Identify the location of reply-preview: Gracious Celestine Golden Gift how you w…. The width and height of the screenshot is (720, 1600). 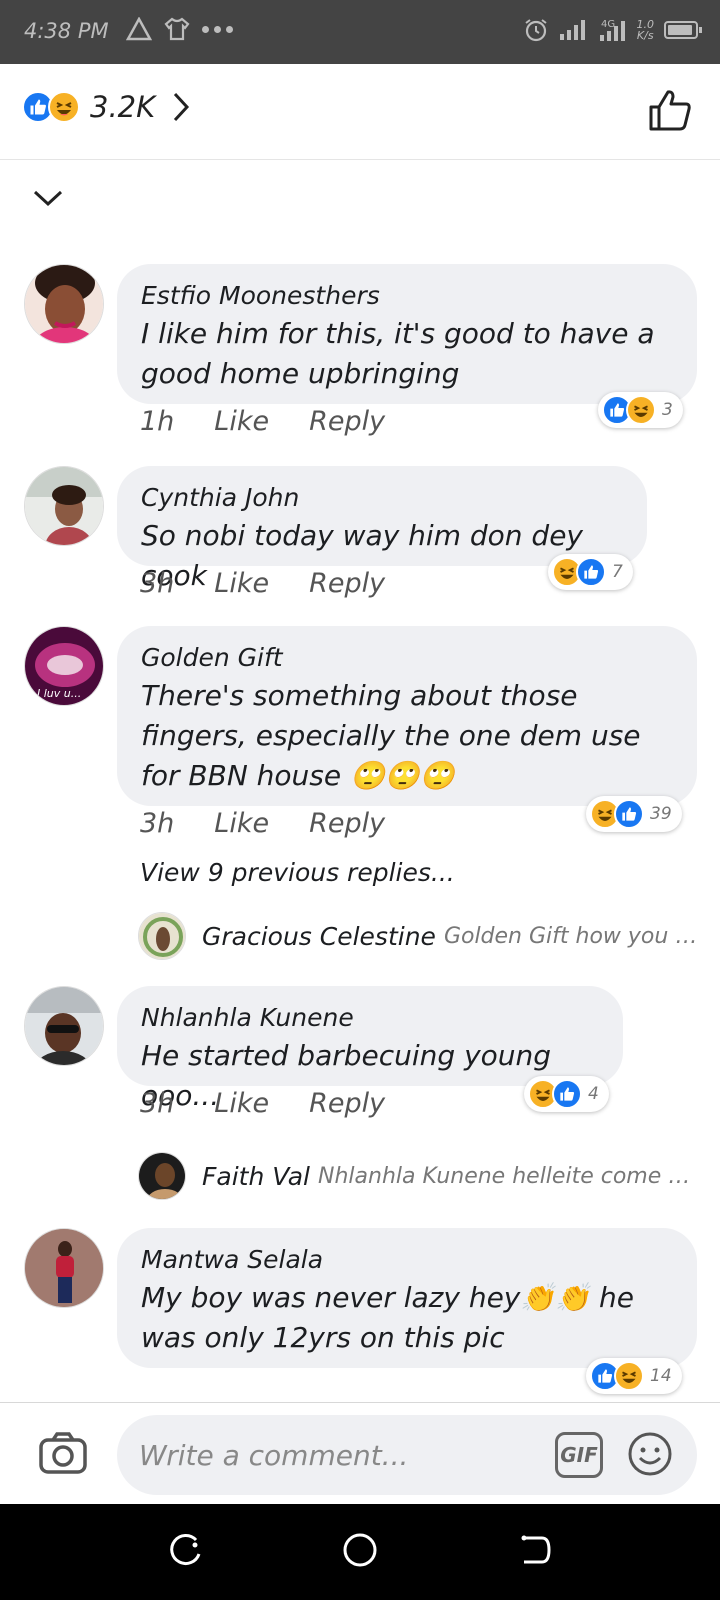
(418, 936).